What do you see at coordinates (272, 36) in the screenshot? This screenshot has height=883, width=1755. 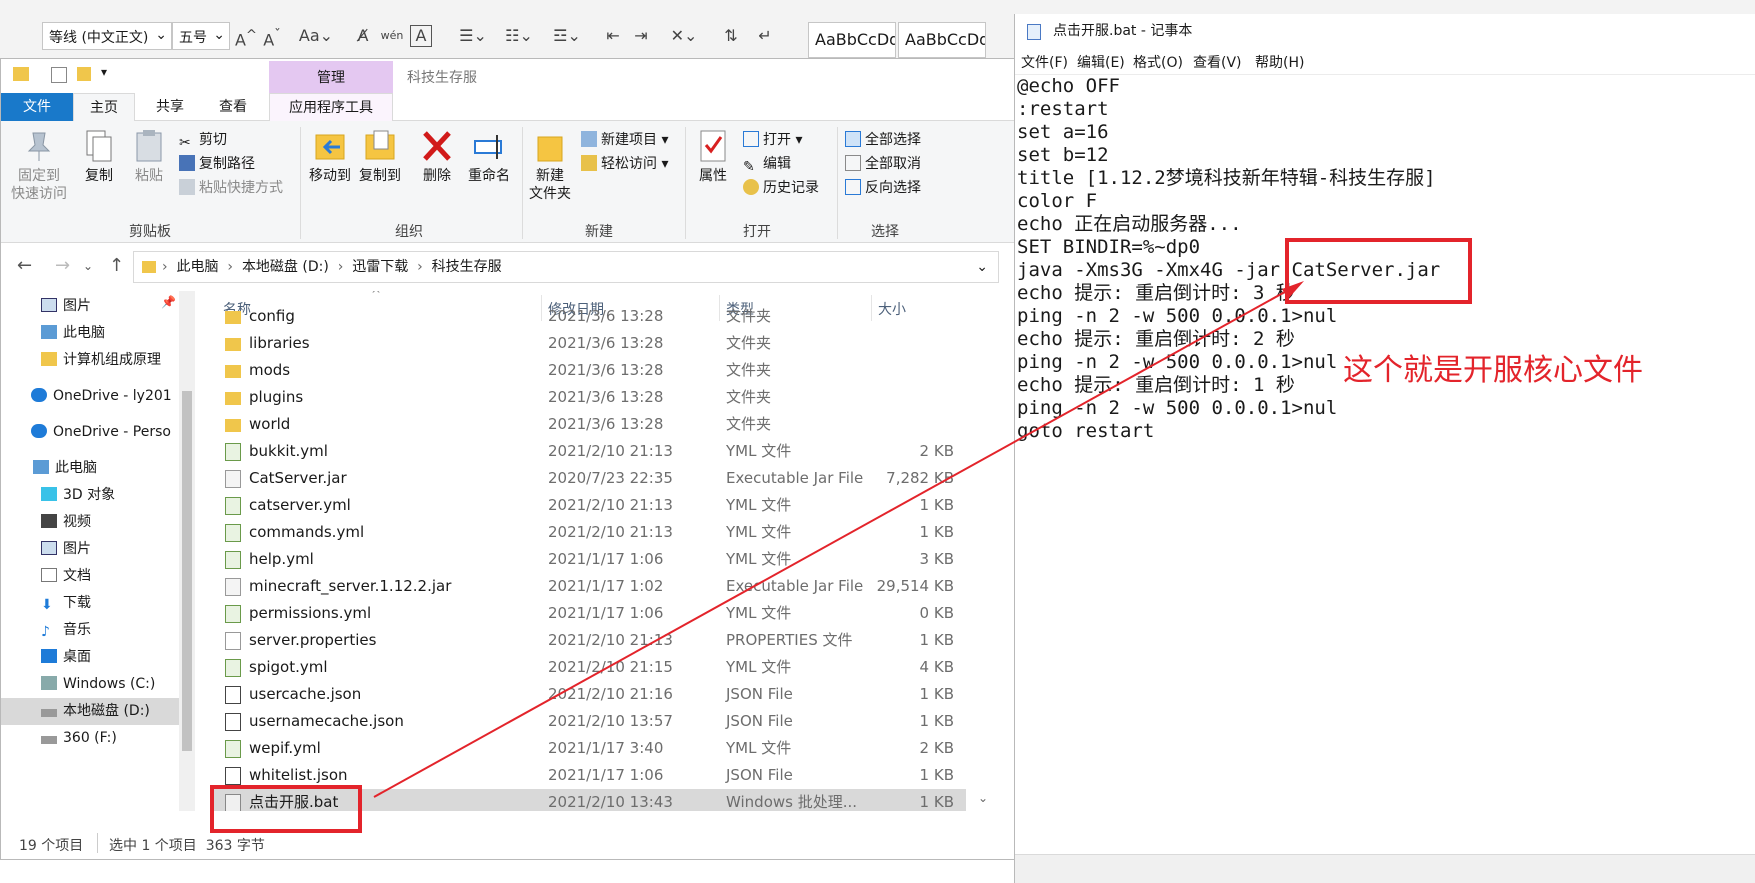 I see `shrink-font-icon: Aˇ` at bounding box center [272, 36].